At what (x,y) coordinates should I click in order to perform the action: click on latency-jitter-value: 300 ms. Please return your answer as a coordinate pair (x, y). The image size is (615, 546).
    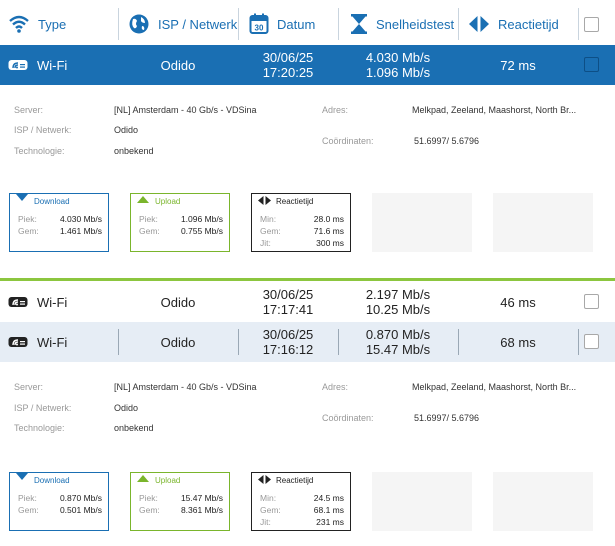
    Looking at the image, I should click on (330, 243).